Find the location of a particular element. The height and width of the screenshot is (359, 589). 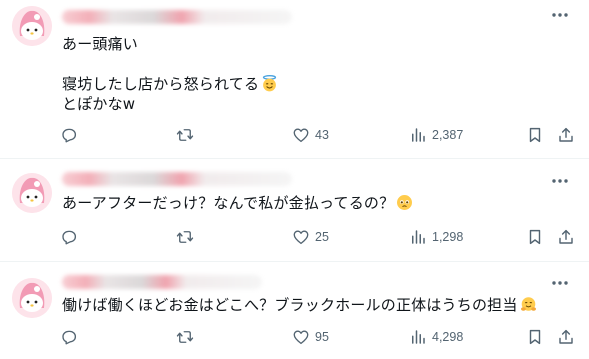

views-count: 1,298 is located at coordinates (448, 237).